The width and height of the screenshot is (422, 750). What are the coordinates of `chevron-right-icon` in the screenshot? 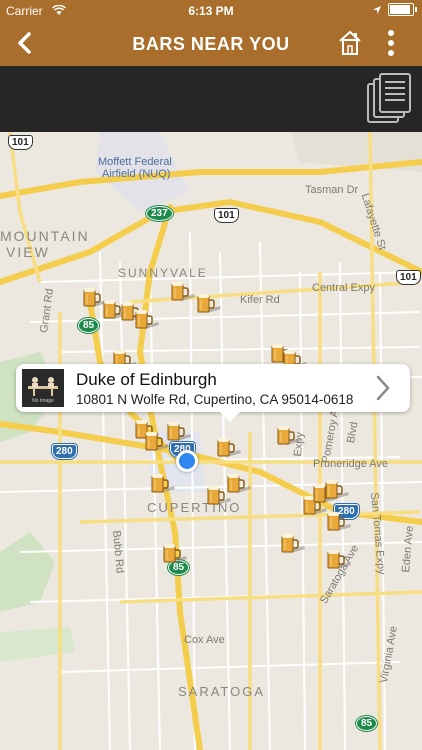 It's located at (383, 388).